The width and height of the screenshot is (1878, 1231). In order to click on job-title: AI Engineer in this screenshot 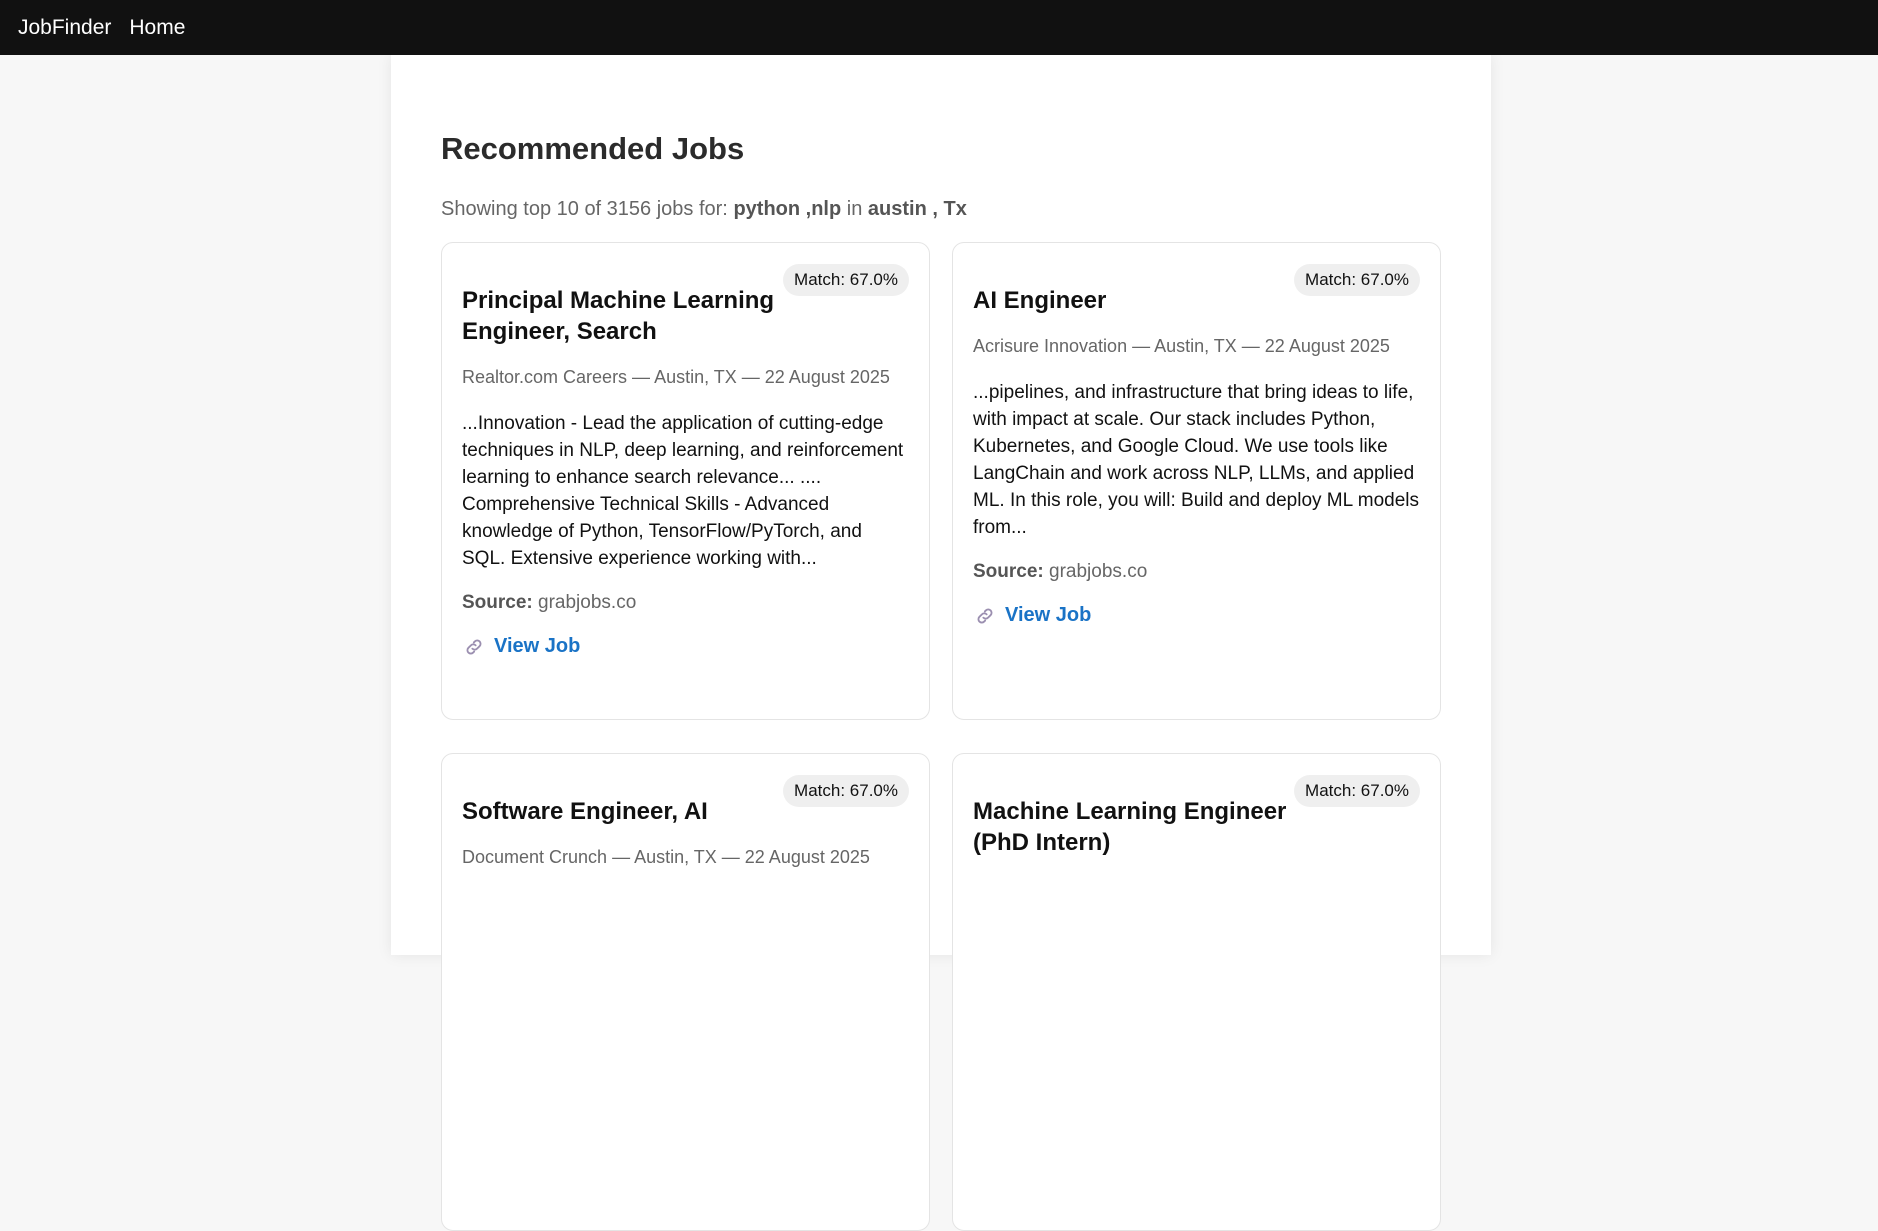, I will do `click(1040, 300)`.